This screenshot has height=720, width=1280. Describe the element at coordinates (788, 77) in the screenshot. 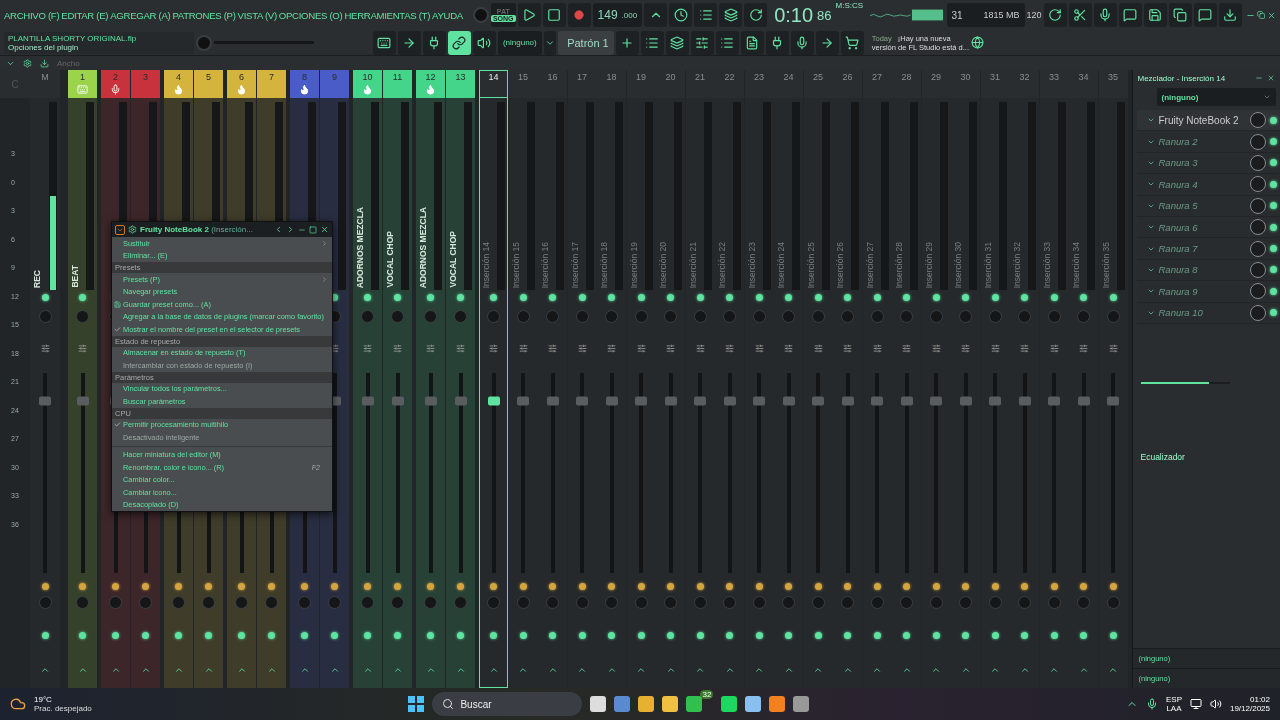

I see `track-number: 24` at that location.